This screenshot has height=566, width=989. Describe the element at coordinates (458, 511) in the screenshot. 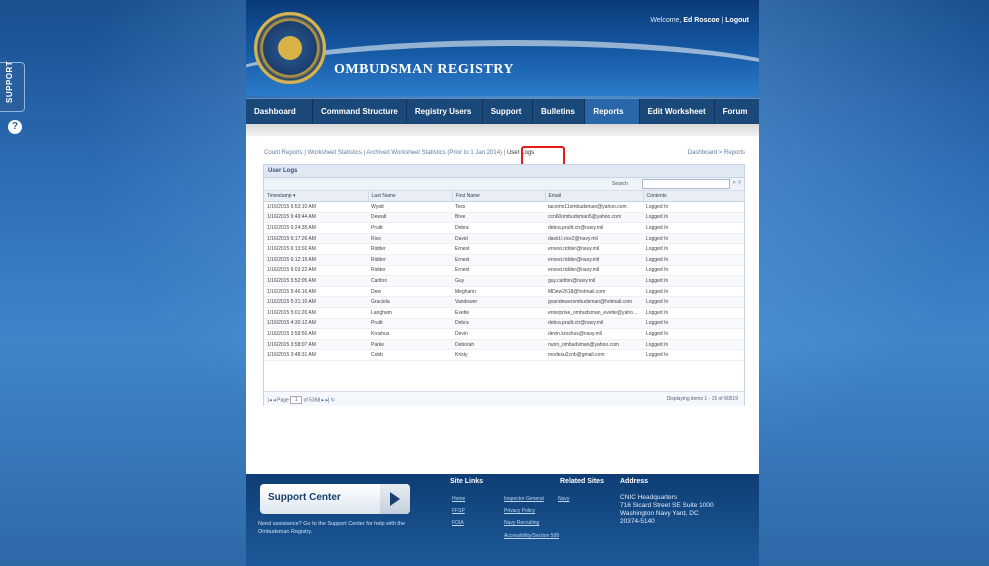

I see `footer-link-ffsp: FFSP` at that location.